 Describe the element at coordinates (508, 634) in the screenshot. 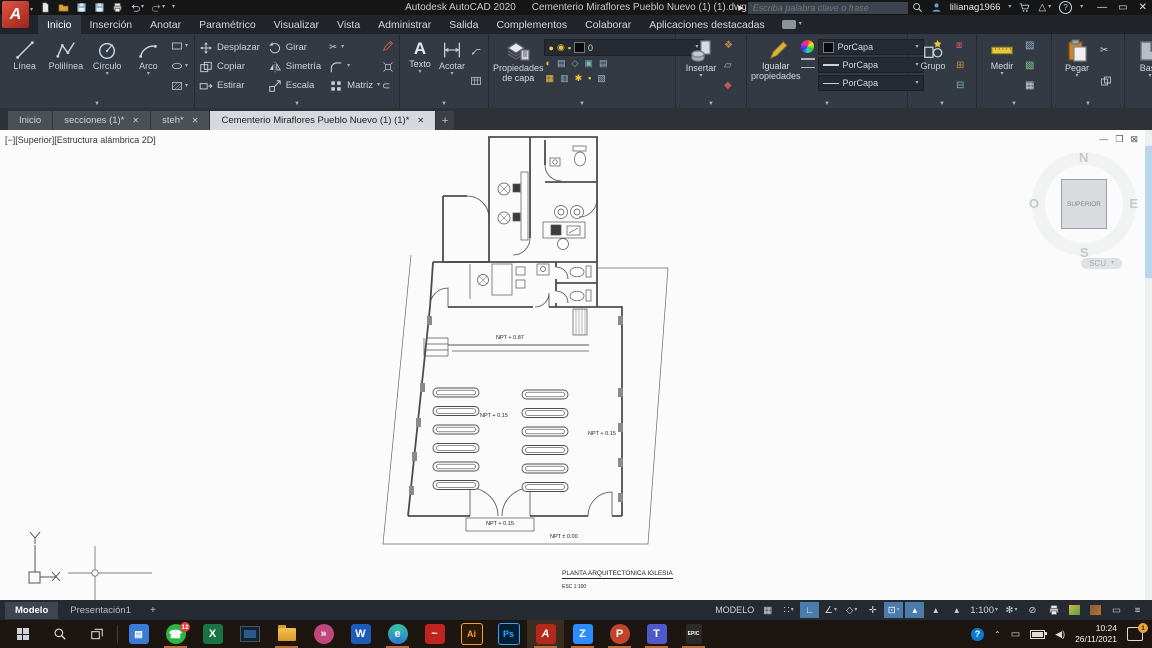

I see `photoshop-button: Ps` at that location.